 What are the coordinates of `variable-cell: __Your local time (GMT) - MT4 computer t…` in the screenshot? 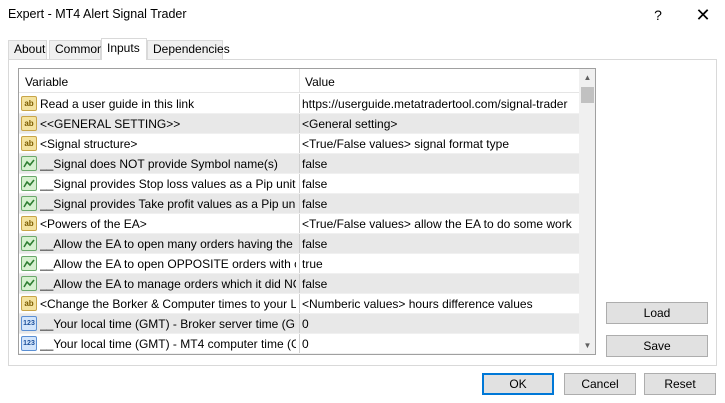 It's located at (168, 344).